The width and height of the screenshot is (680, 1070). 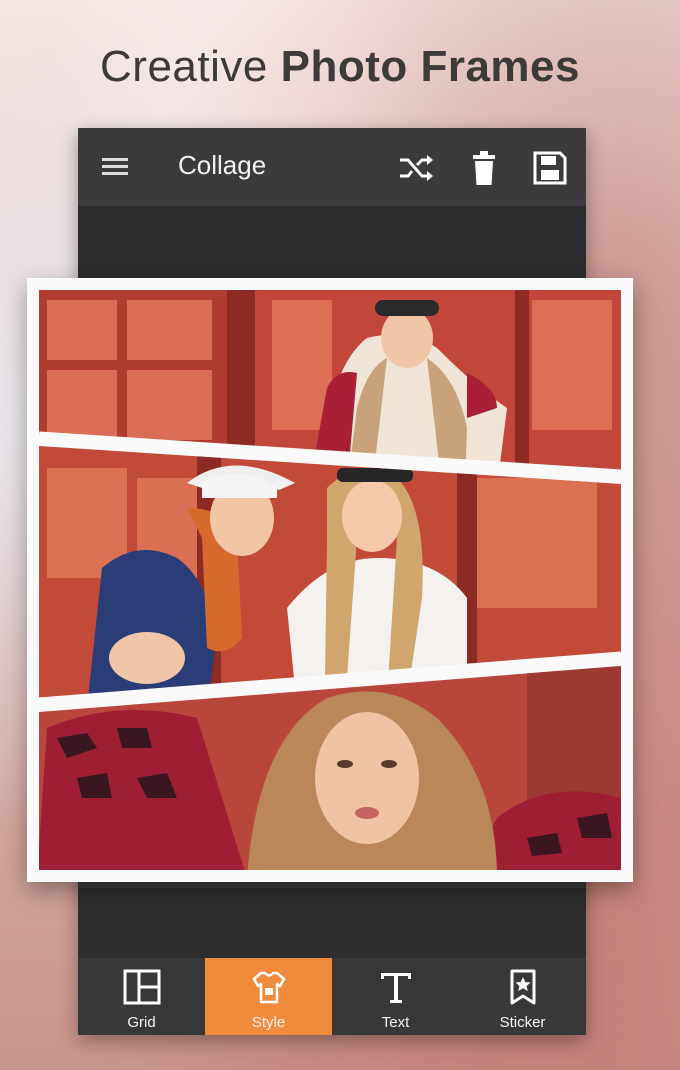 I want to click on hamburger-menu-icon, so click(x=115, y=167).